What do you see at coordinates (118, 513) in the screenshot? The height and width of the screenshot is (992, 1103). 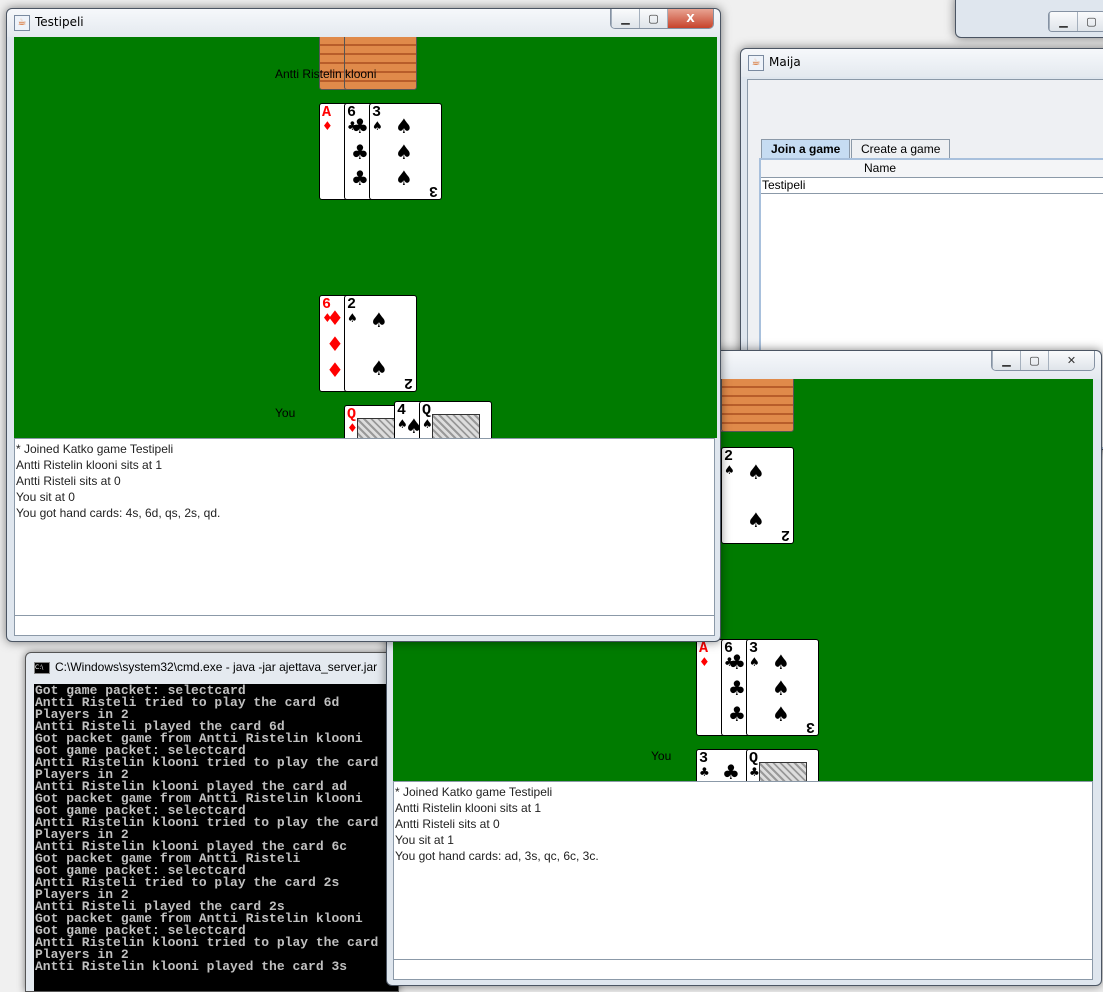 I see `log-line: You got hand cards: 4s, 6d, qs, 2s, qd.` at bounding box center [118, 513].